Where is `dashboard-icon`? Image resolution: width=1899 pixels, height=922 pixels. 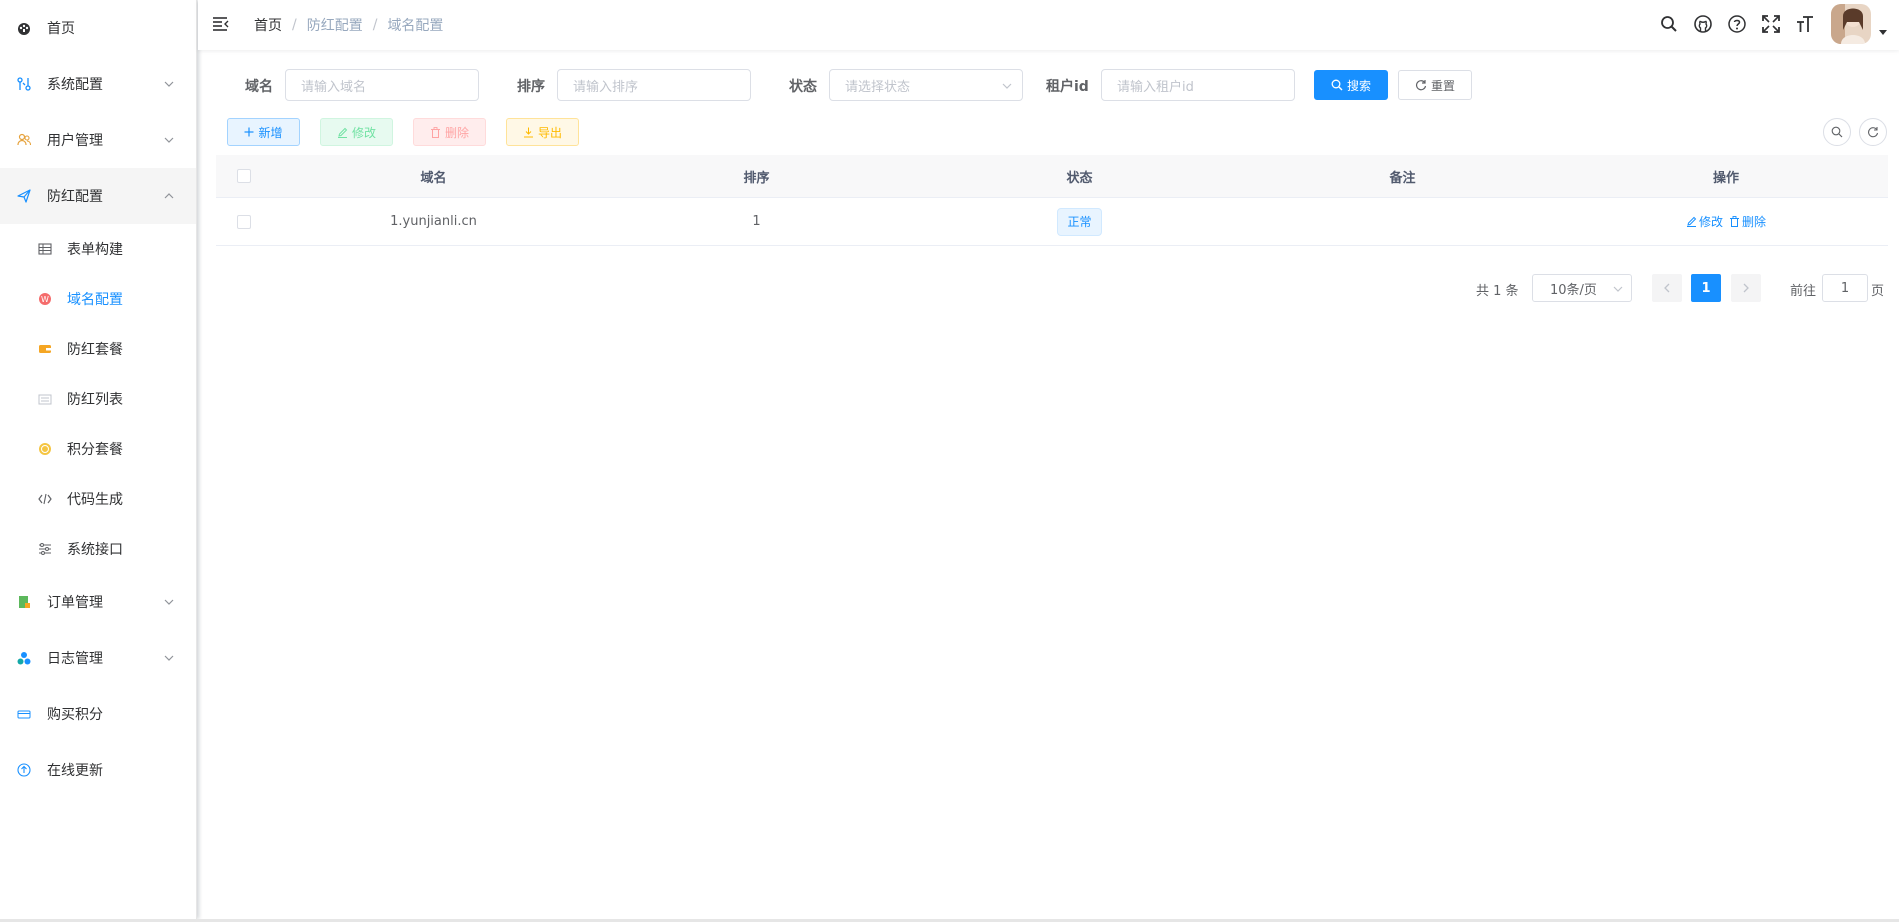 dashboard-icon is located at coordinates (24, 28).